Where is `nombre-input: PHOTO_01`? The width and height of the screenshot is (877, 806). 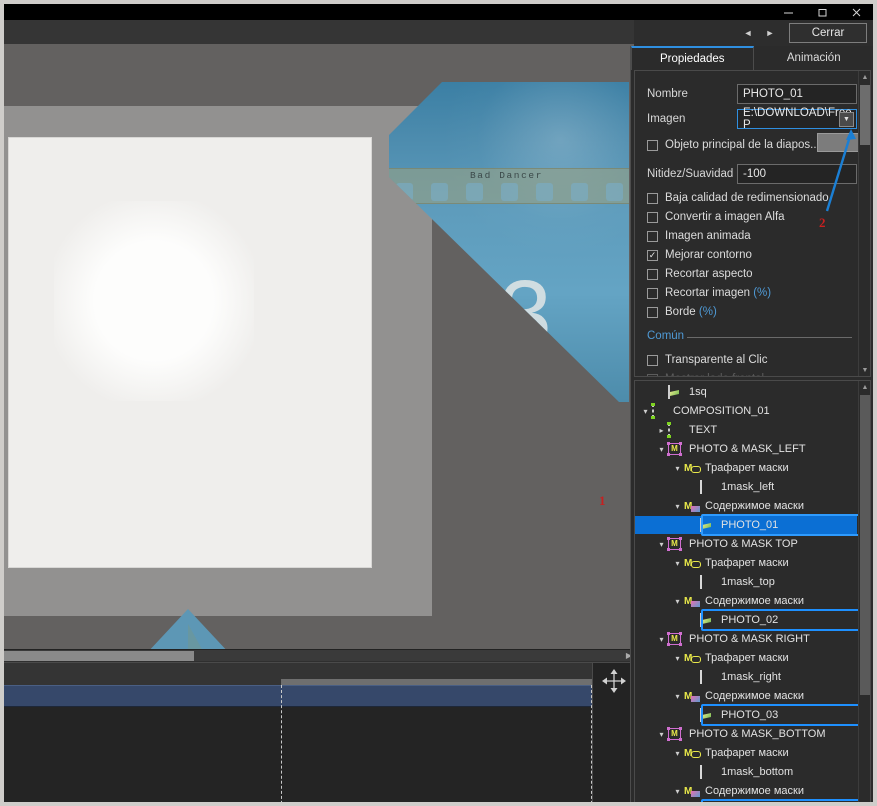
nombre-input: PHOTO_01 is located at coordinates (797, 94).